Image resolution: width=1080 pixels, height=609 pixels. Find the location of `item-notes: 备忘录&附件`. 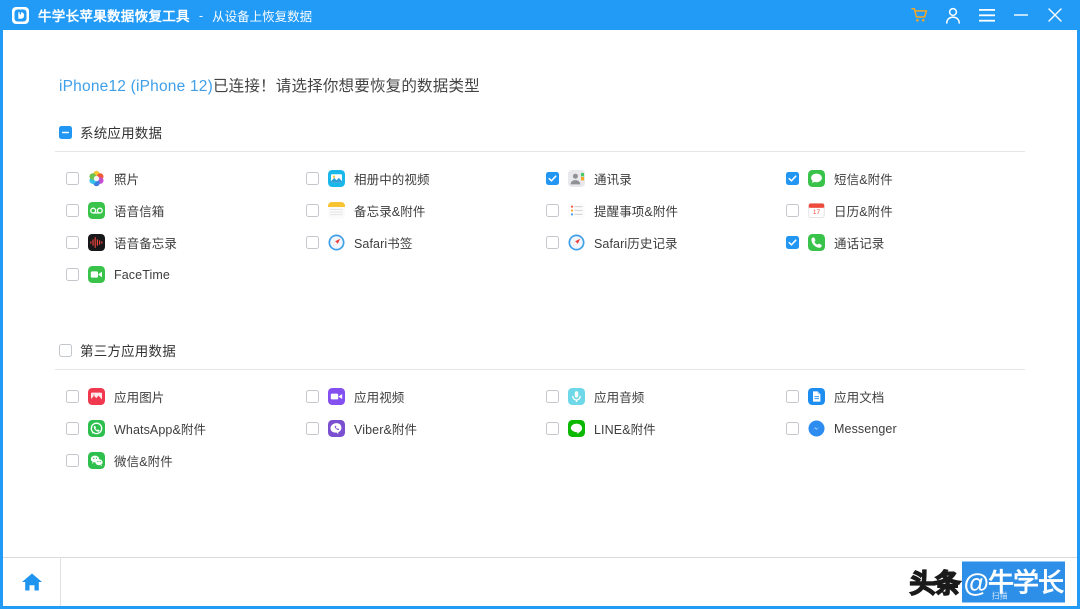

item-notes: 备忘录&附件 is located at coordinates (426, 210).